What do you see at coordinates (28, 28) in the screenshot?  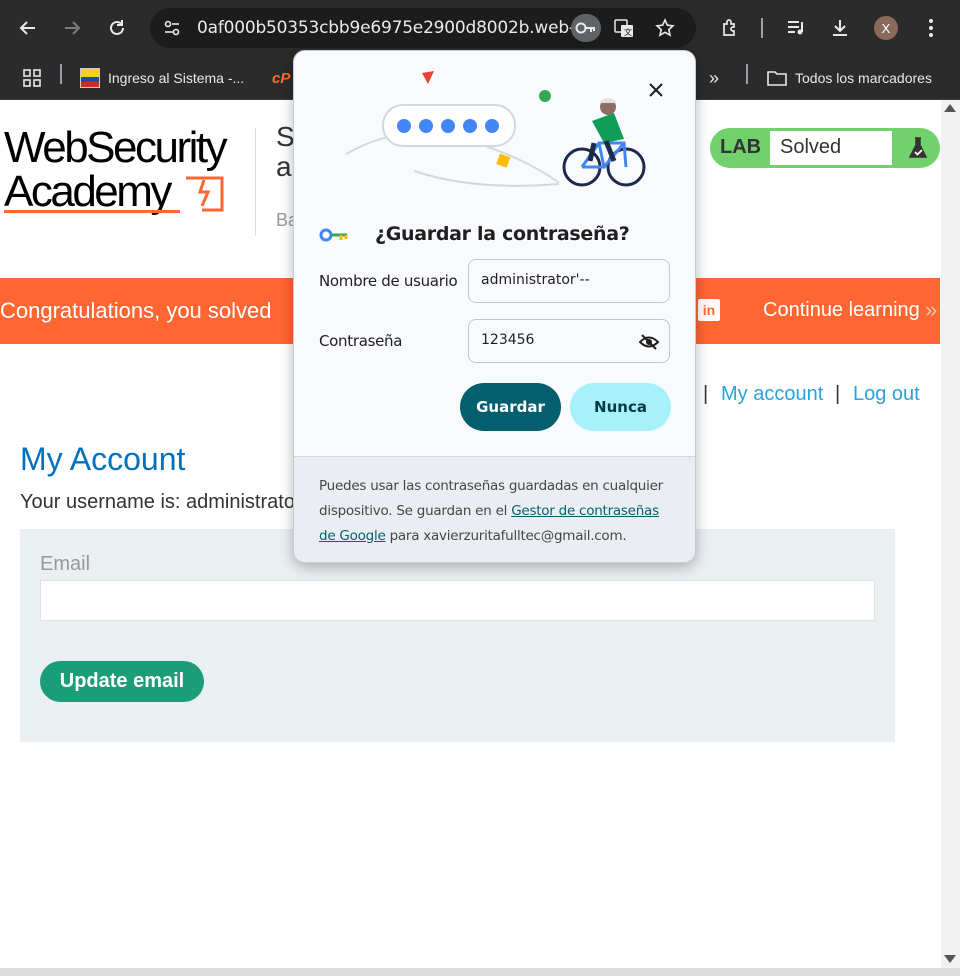 I see `back-arrow-icon` at bounding box center [28, 28].